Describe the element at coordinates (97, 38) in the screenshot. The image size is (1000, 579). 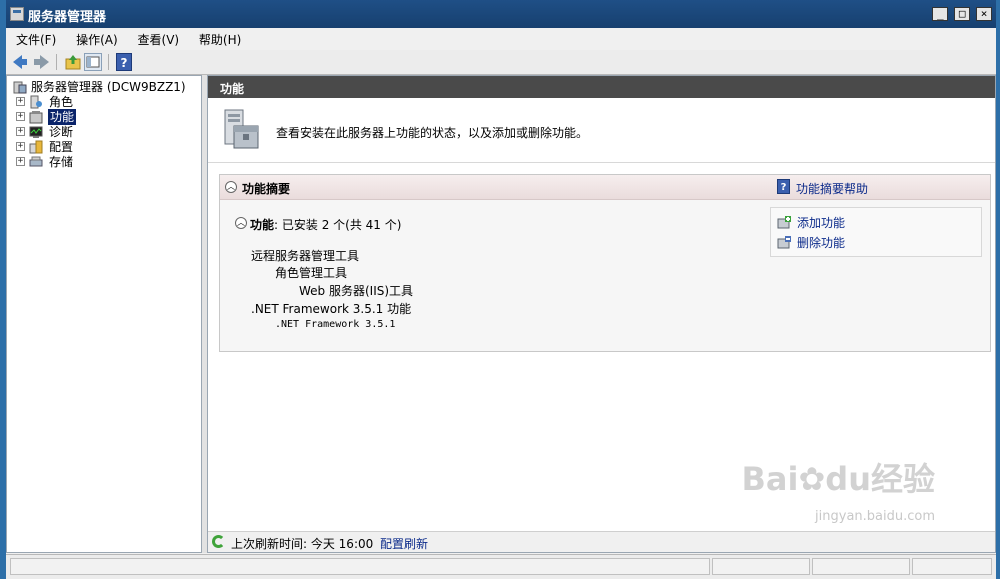
I see `menu-action: 操作(A)` at that location.